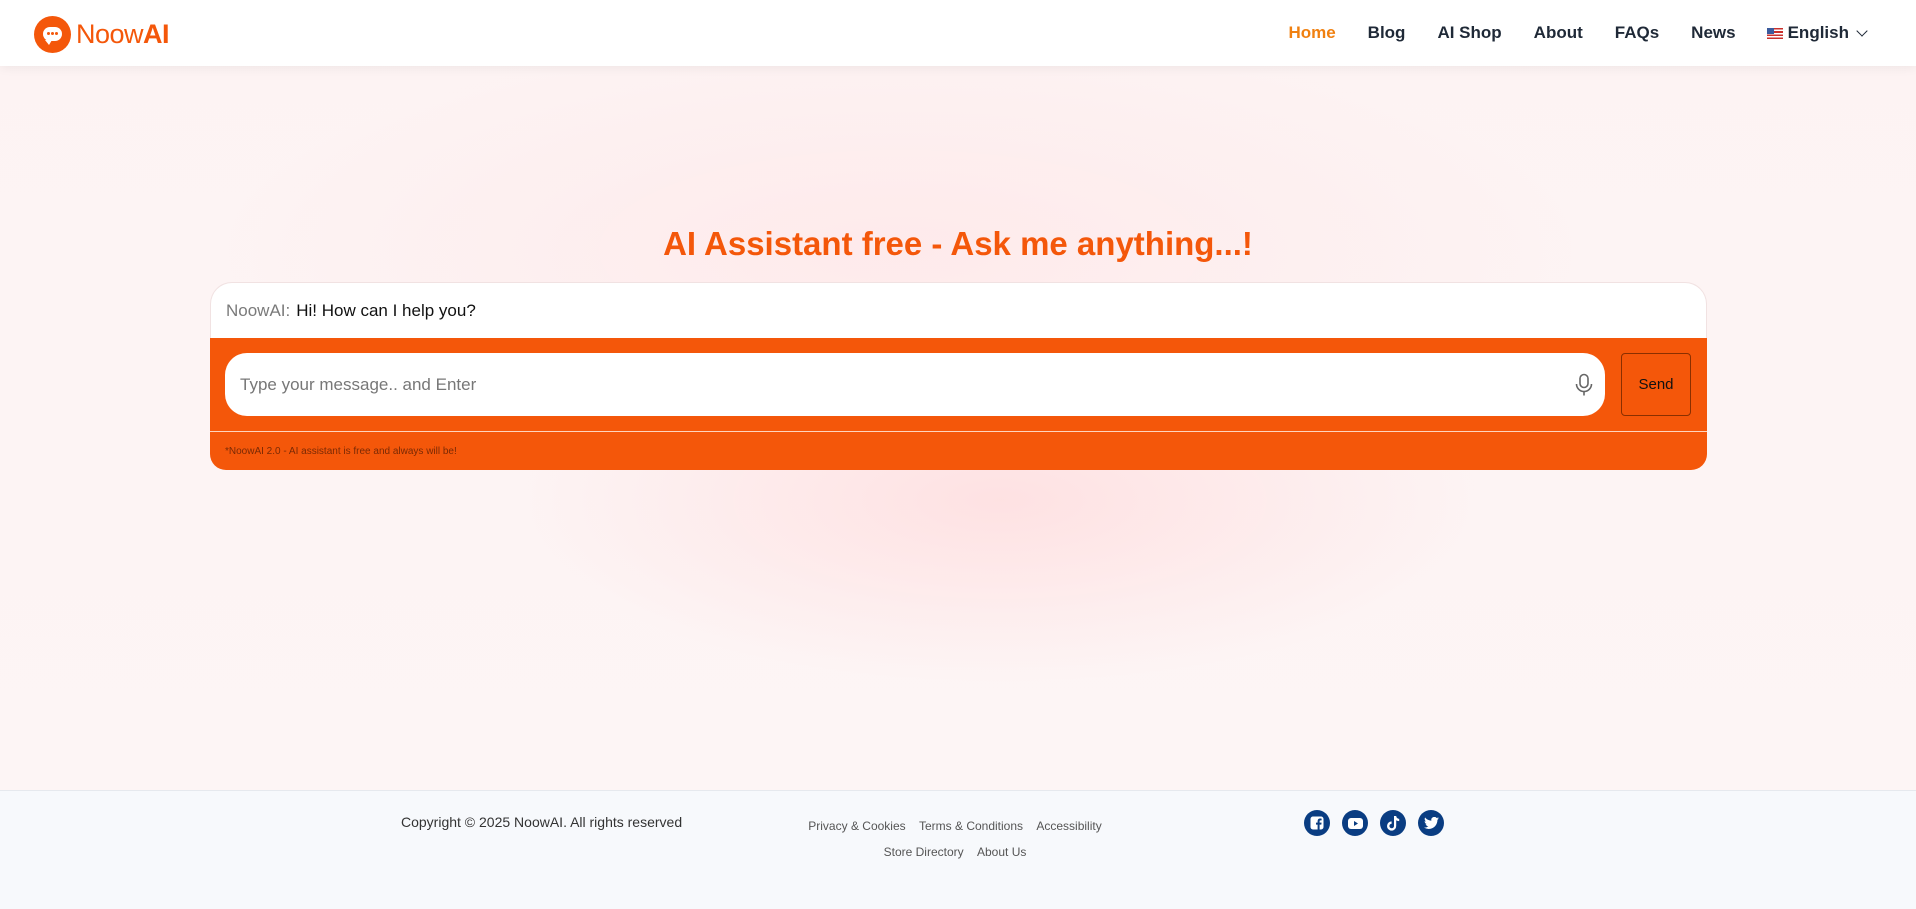 Image resolution: width=1916 pixels, height=909 pixels. What do you see at coordinates (890, 384) in the screenshot?
I see `message-input` at bounding box center [890, 384].